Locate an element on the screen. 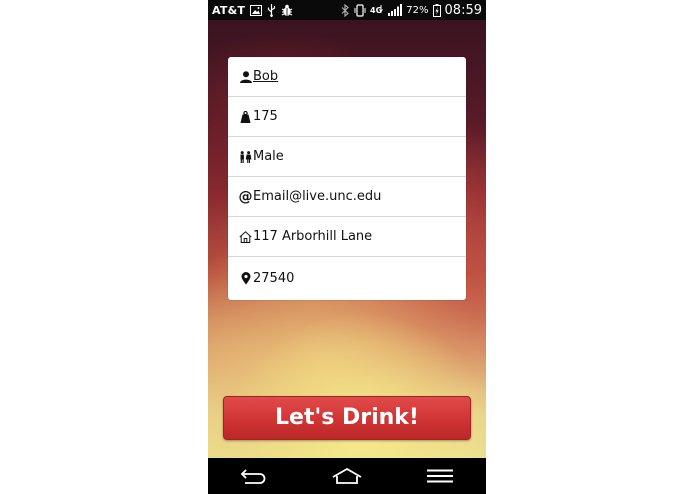 This screenshot has height=494, width=695. back-button is located at coordinates (254, 476).